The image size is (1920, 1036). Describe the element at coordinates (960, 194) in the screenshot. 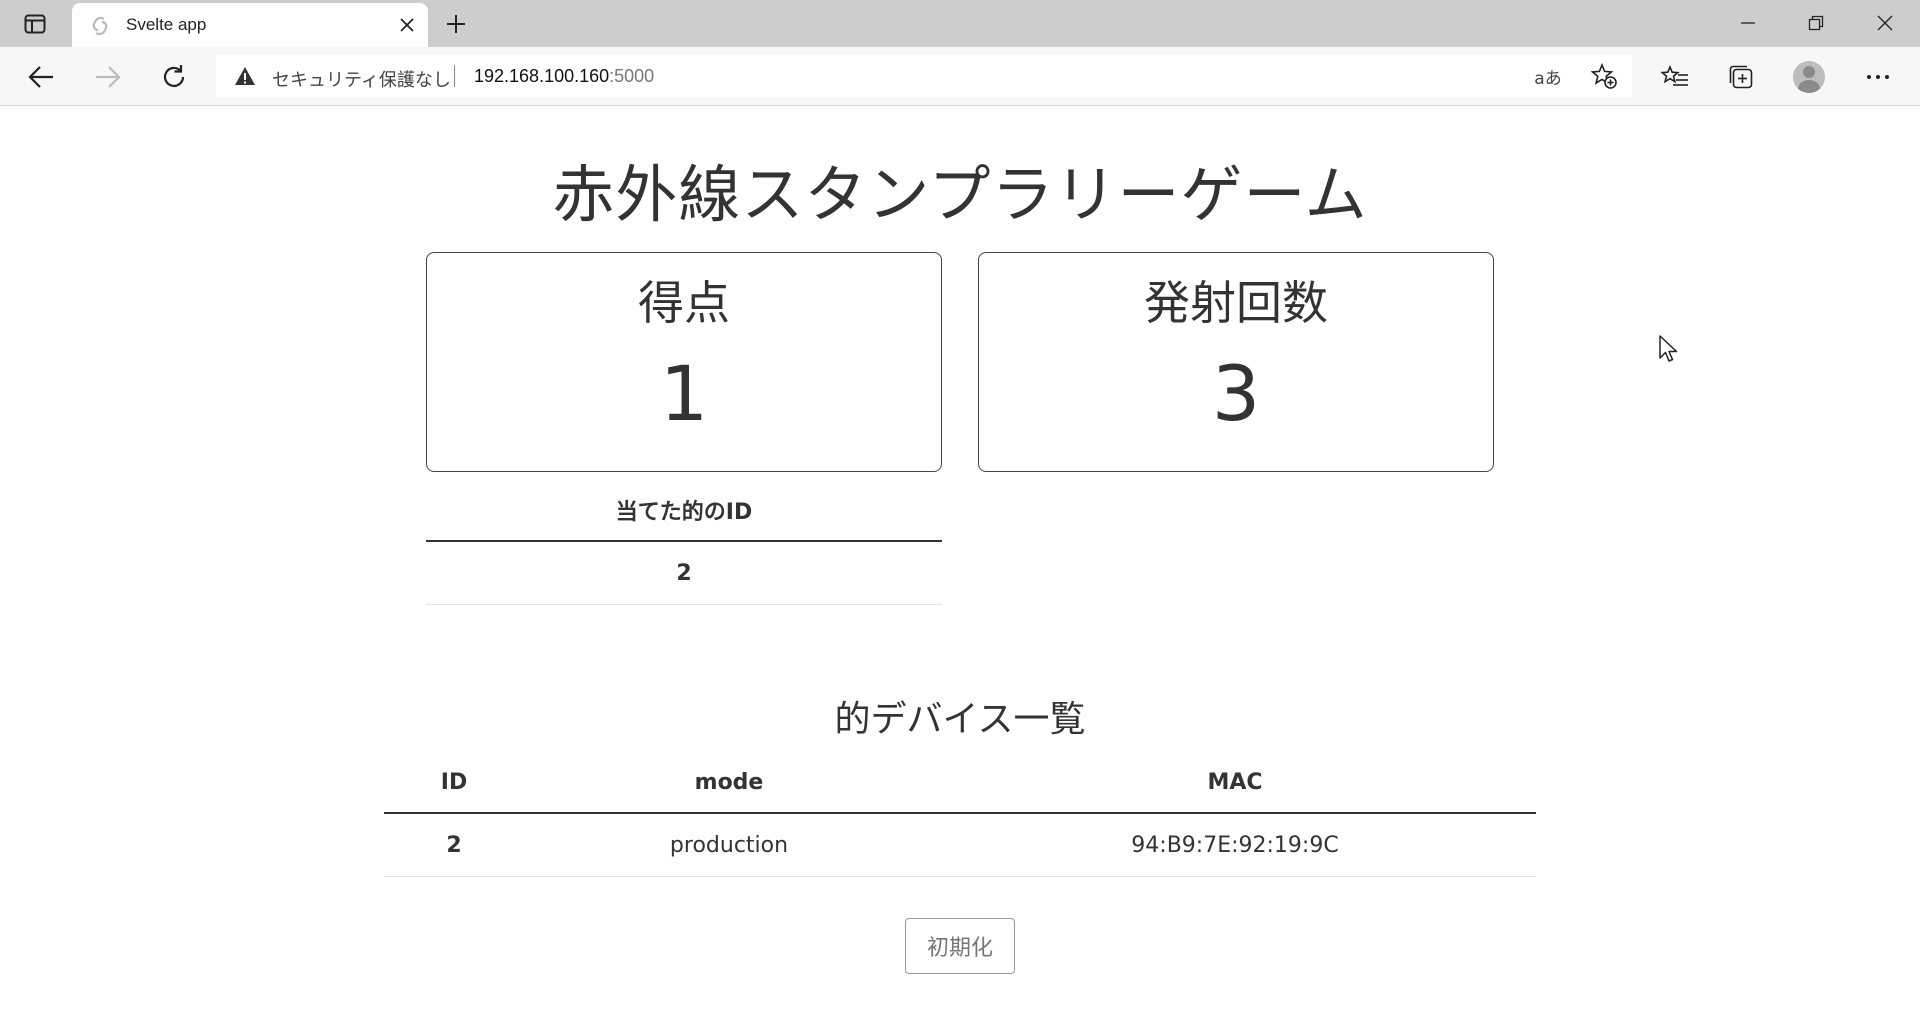

I see `page-title: 赤外線スタンプラリーゲーム` at that location.